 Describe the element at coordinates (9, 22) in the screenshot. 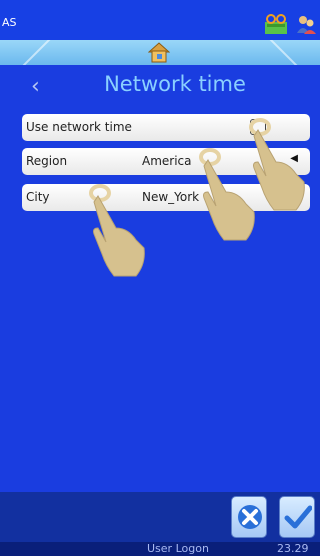

I see `status-title: AS` at that location.